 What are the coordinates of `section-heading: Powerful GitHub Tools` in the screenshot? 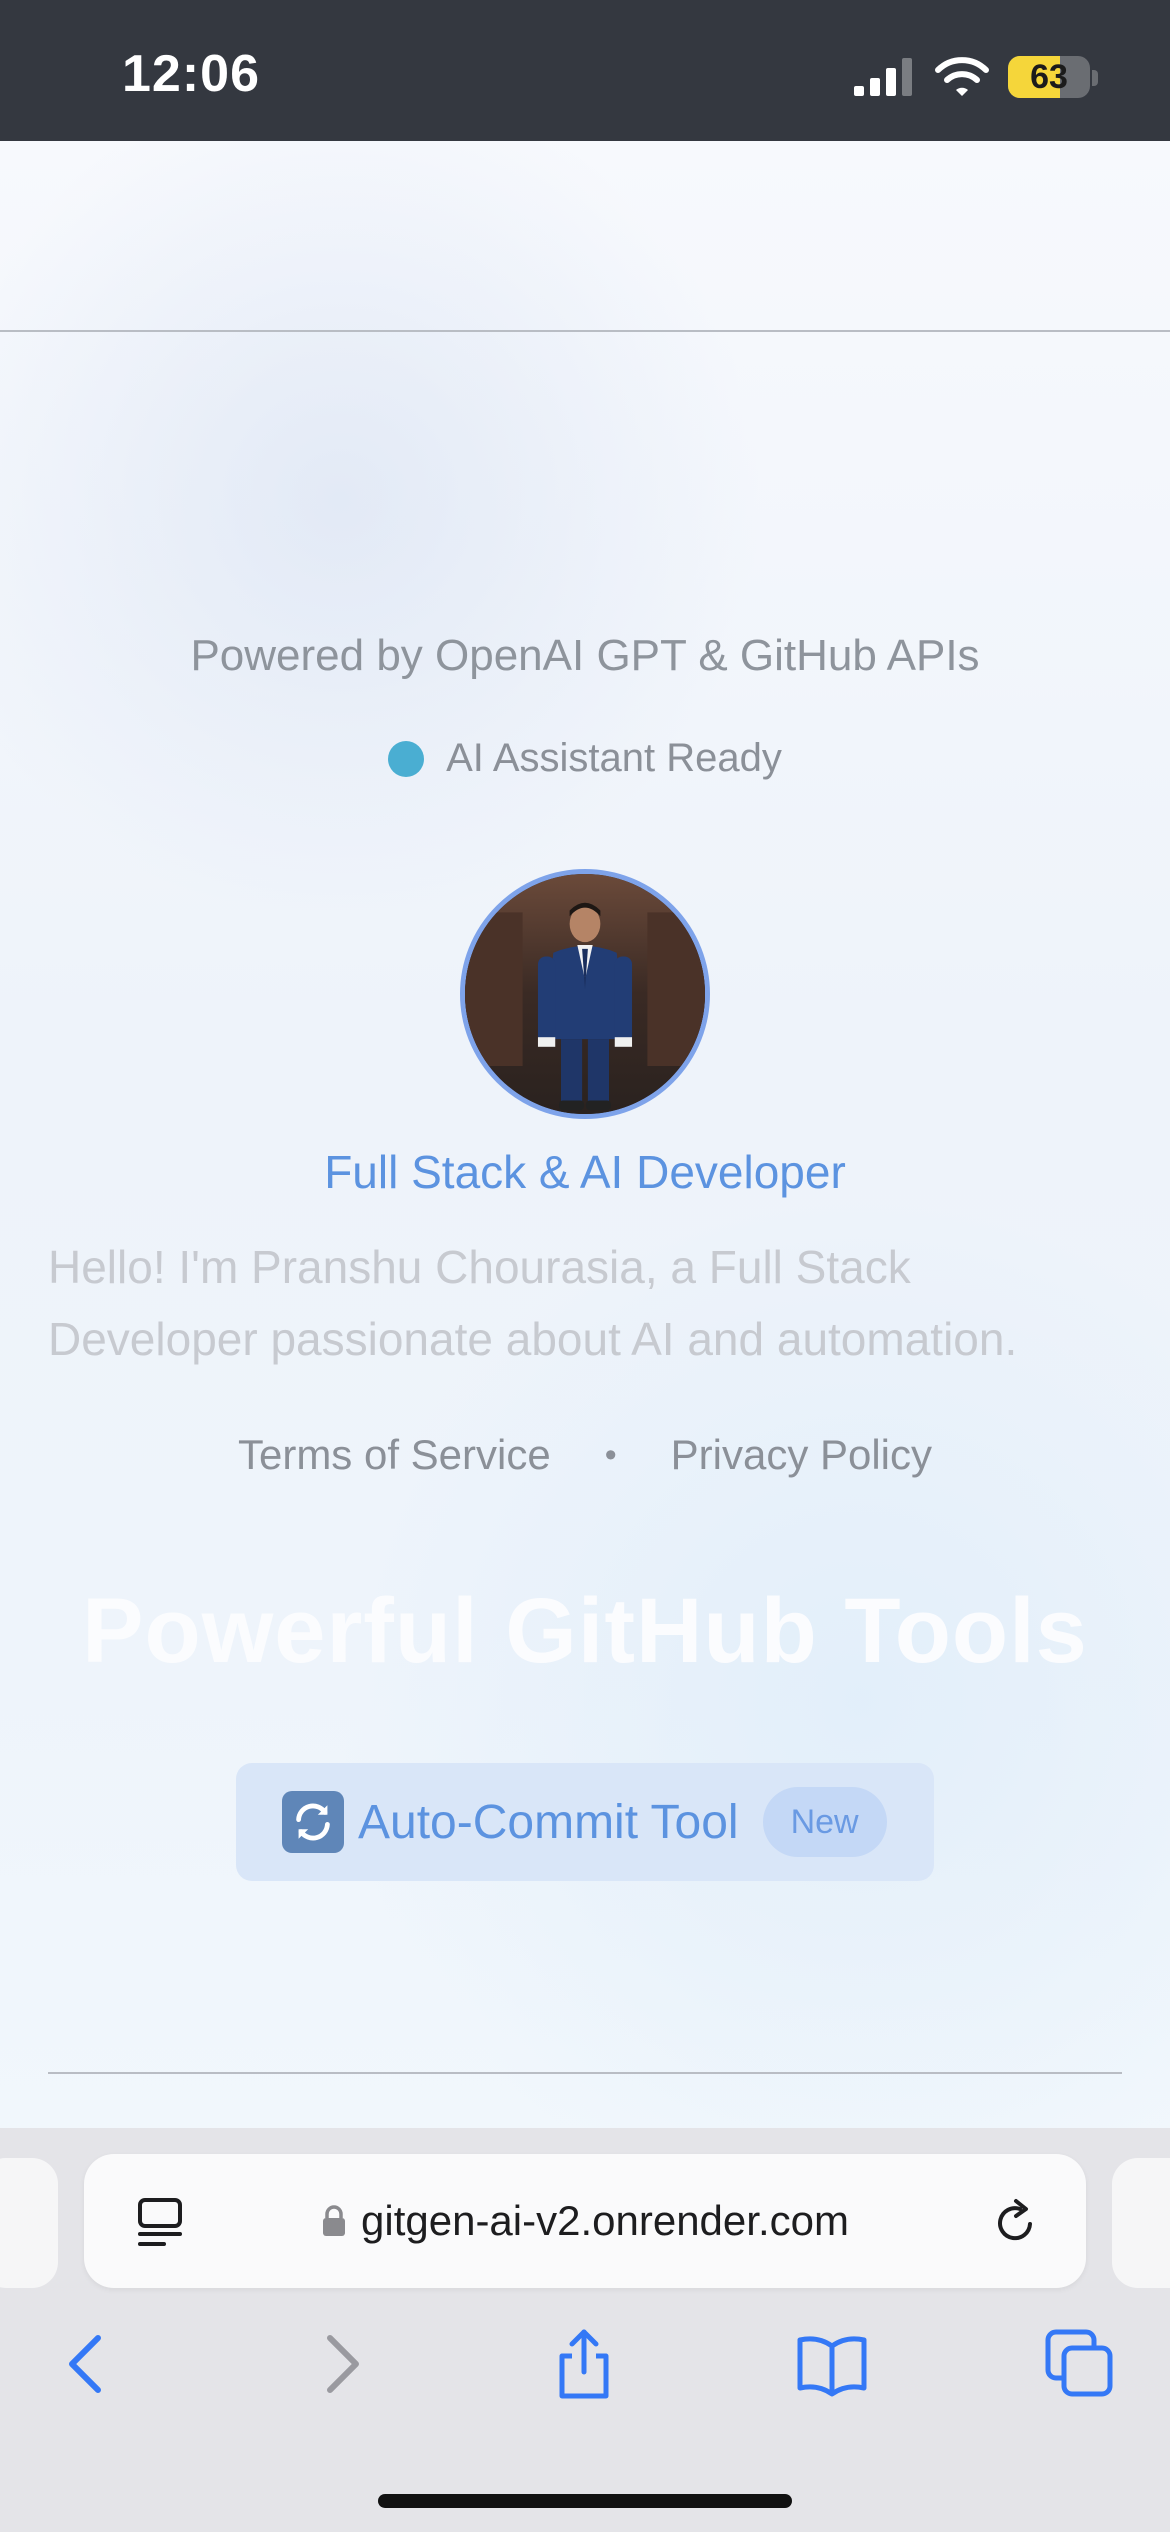 It's located at (585, 1631).